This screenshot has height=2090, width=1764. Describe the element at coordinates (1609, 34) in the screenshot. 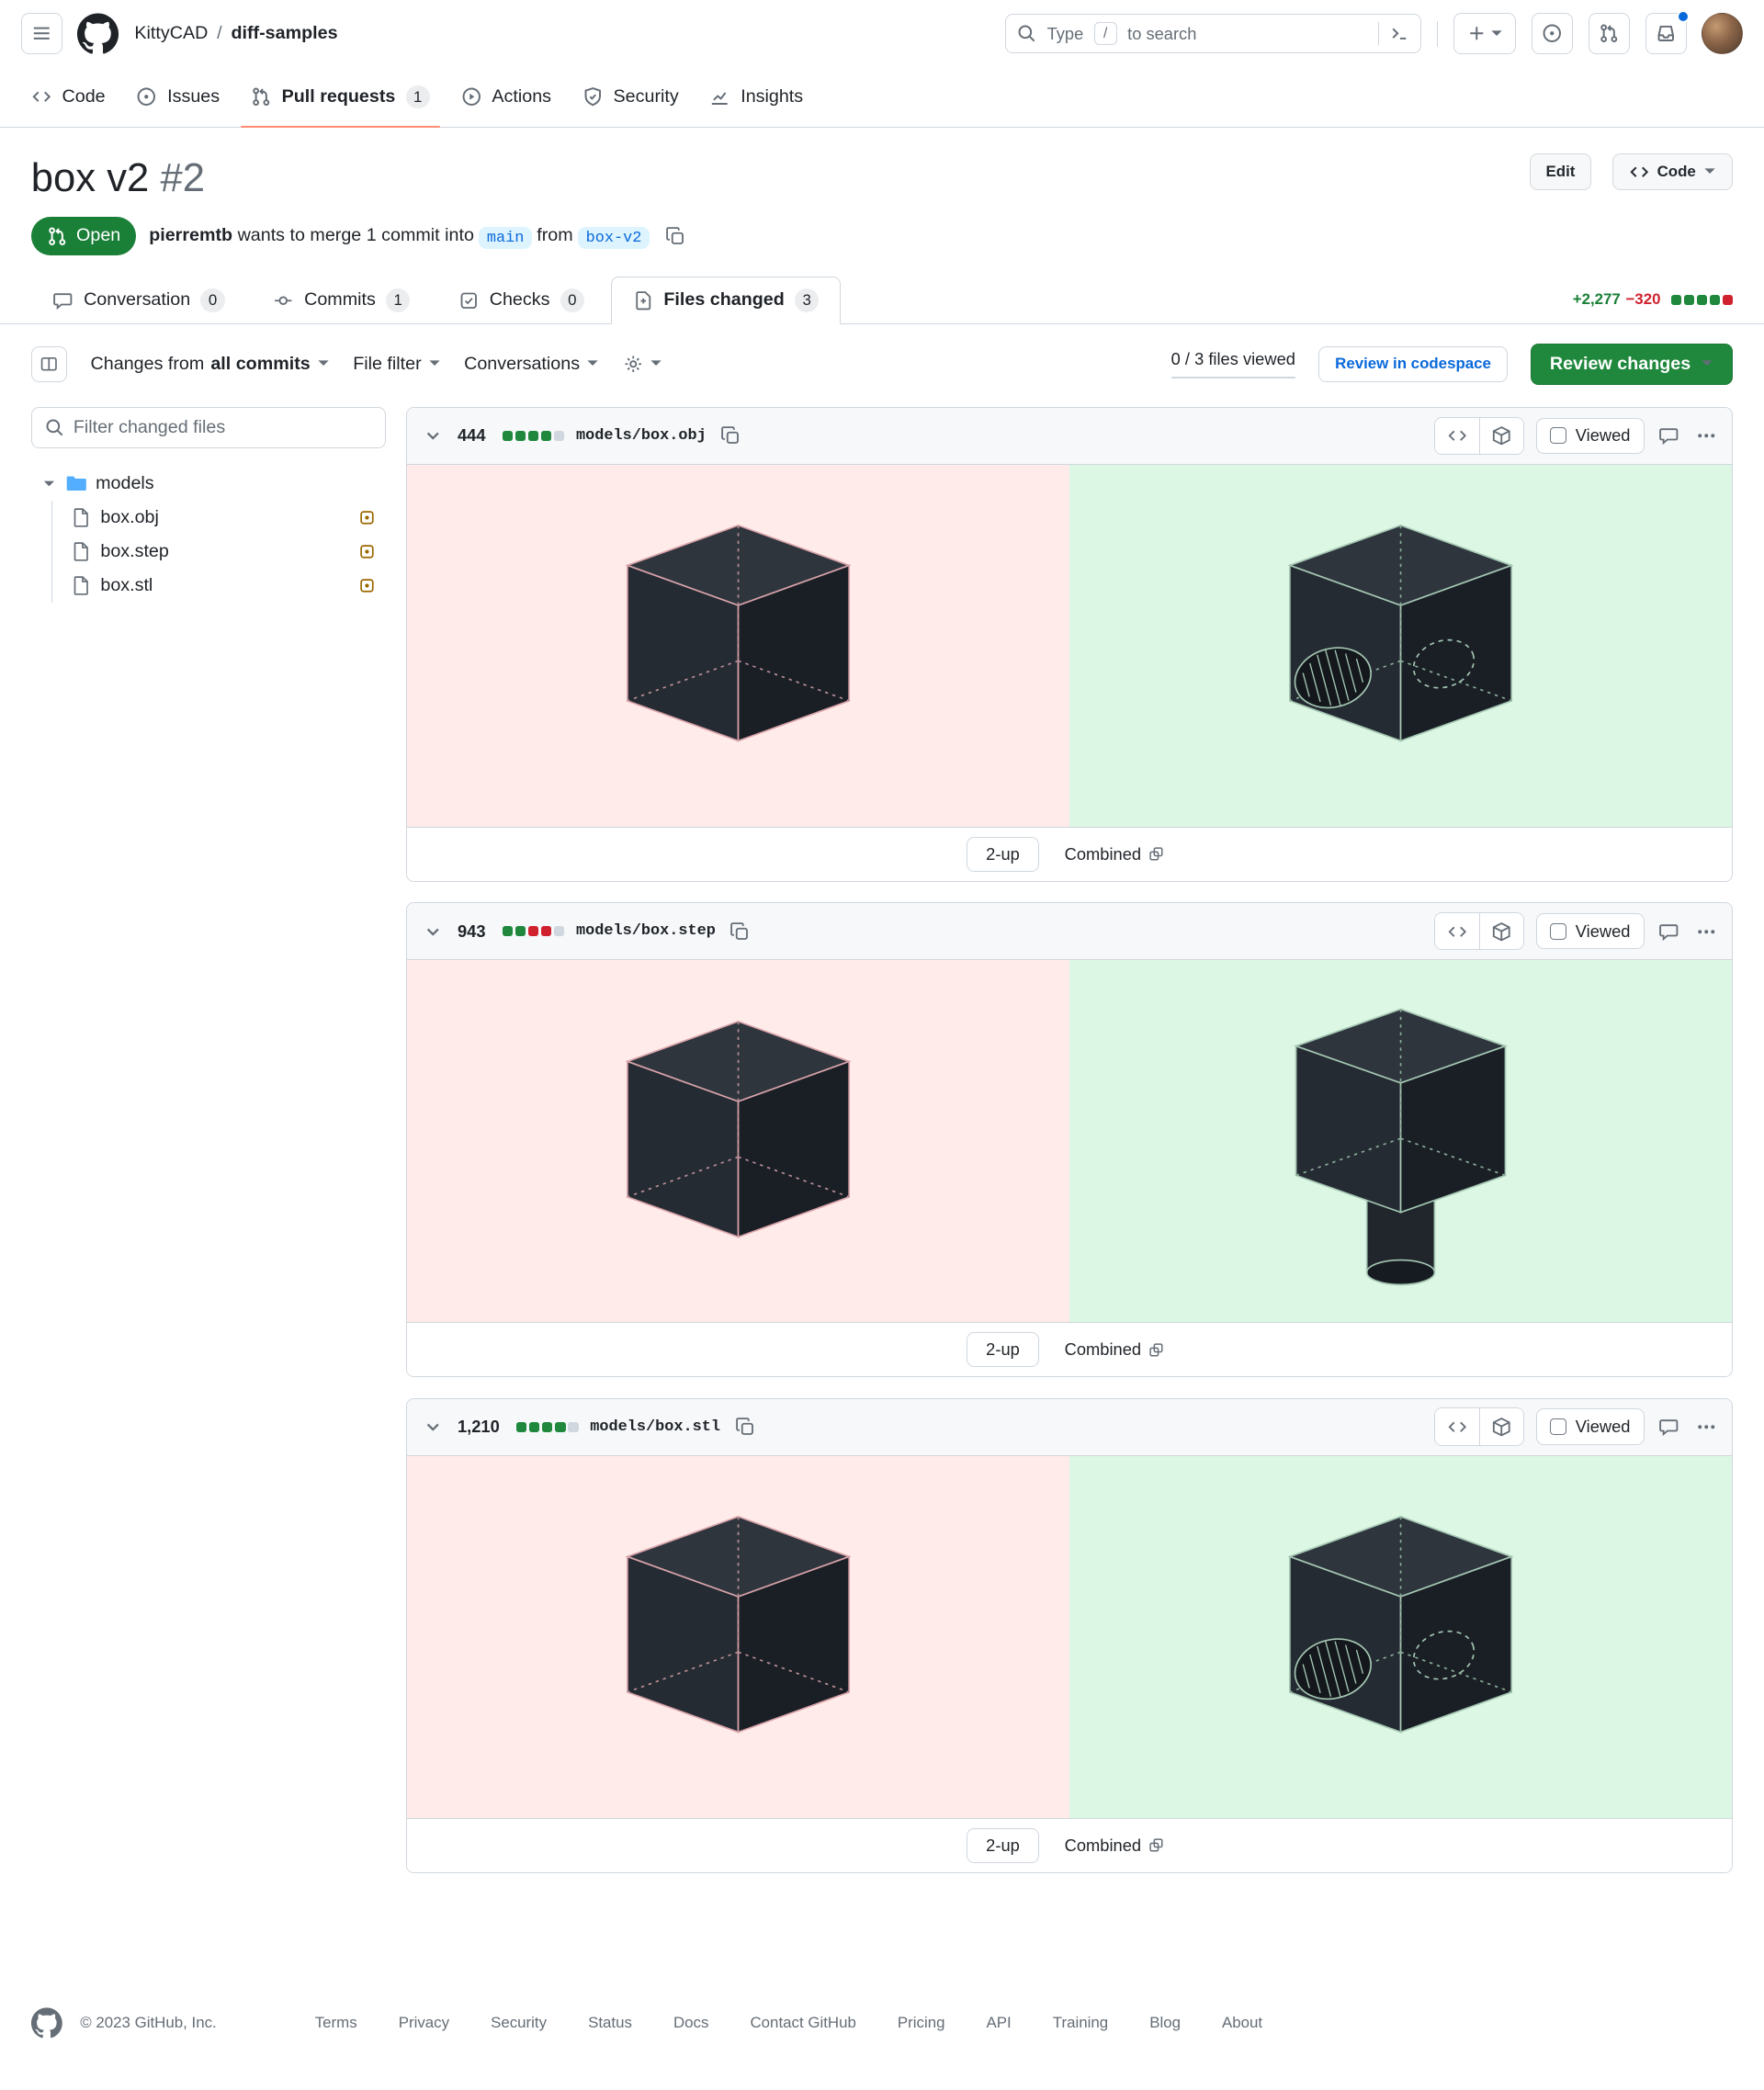

I see `pull-requests-header-button` at that location.